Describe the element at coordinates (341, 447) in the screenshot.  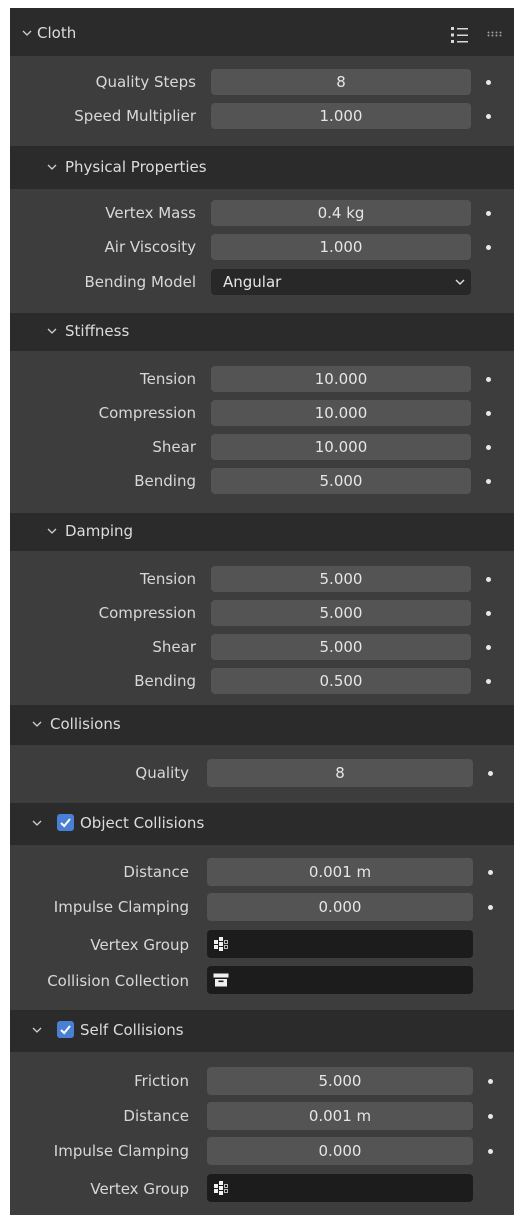
I see `stiffness-shear-field: 10.000` at that location.